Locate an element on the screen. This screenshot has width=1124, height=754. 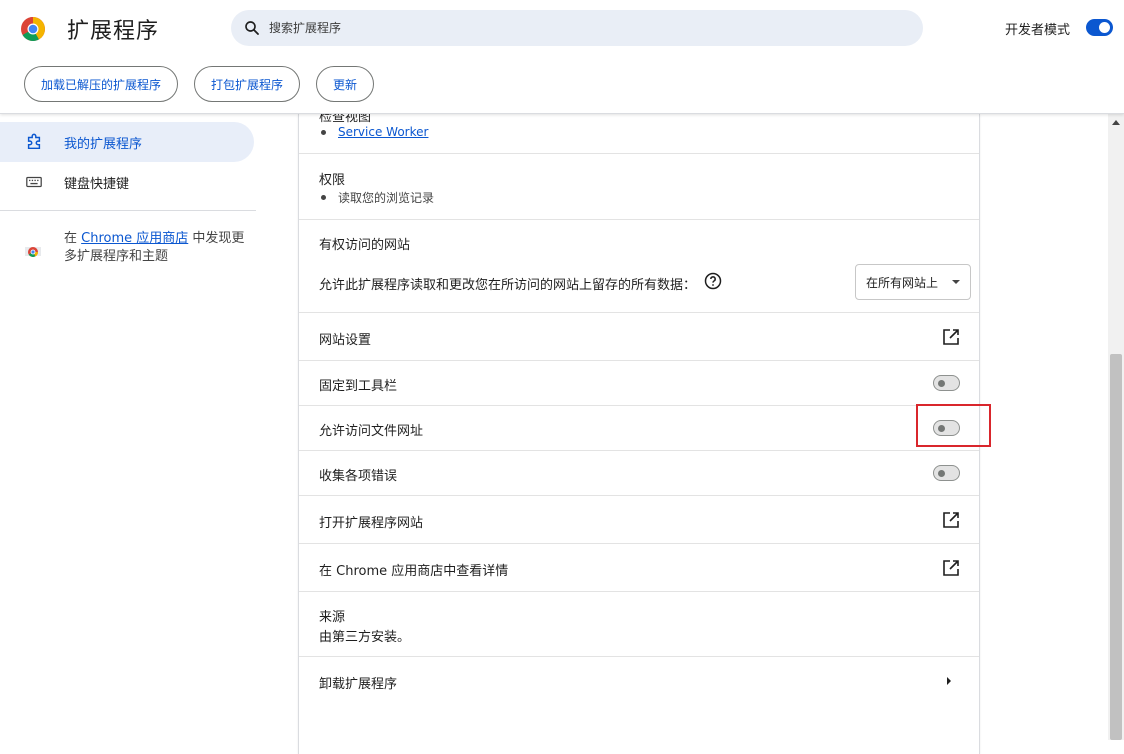
web-store-icon is located at coordinates (33, 249).